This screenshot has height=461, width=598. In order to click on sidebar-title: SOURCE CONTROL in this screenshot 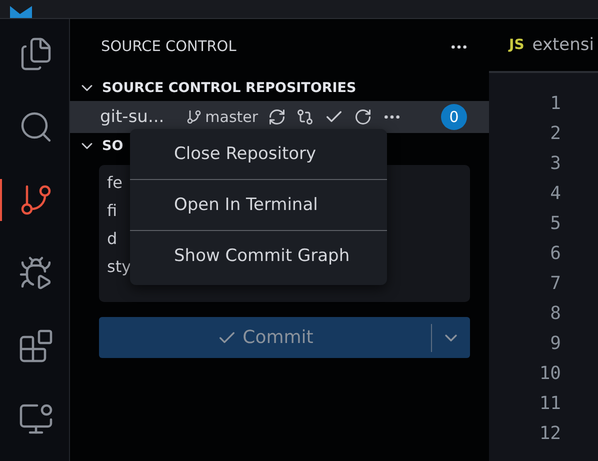, I will do `click(168, 47)`.